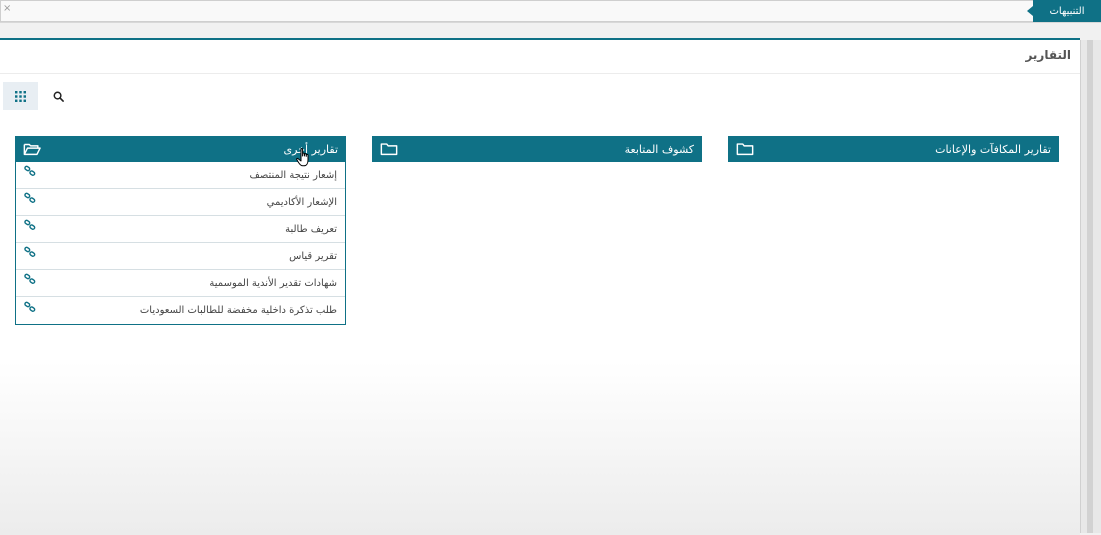  Describe the element at coordinates (293, 175) in the screenshot. I see `report-item-label: إشعار نتيجة المنتصف` at that location.